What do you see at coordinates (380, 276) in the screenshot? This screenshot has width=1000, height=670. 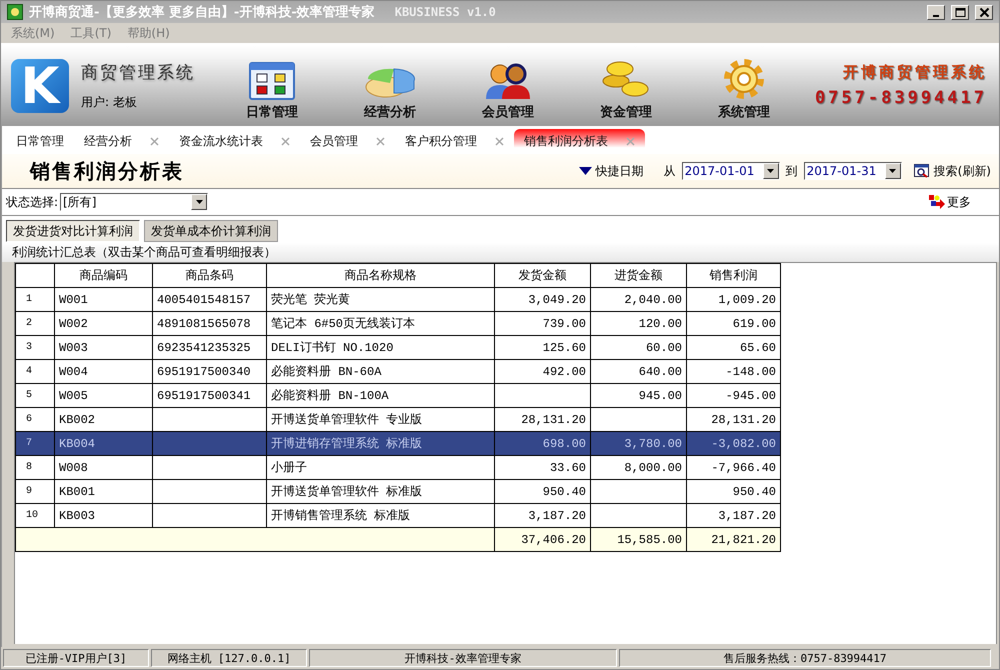 I see `column-header: 商品名称规格` at bounding box center [380, 276].